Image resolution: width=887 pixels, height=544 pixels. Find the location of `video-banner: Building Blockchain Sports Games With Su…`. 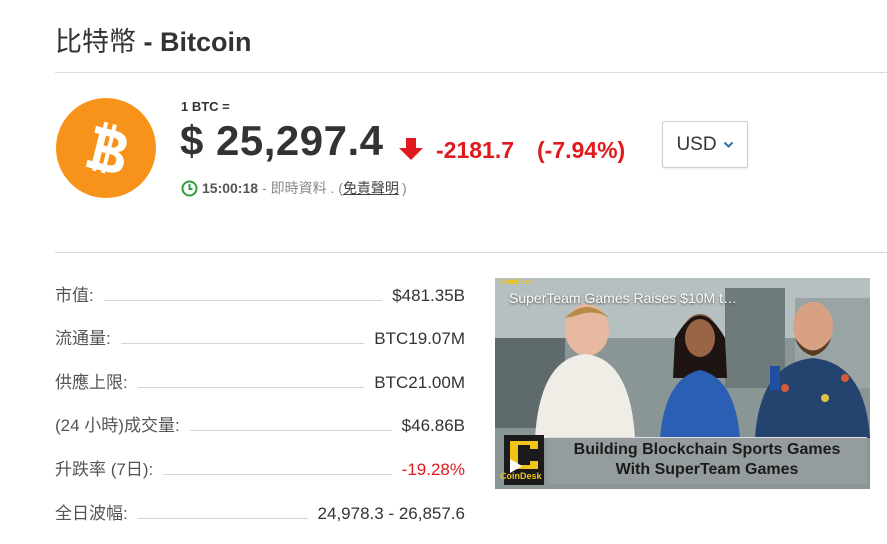

video-banner: Building Blockchain Sports Games With Su… is located at coordinates (707, 460).